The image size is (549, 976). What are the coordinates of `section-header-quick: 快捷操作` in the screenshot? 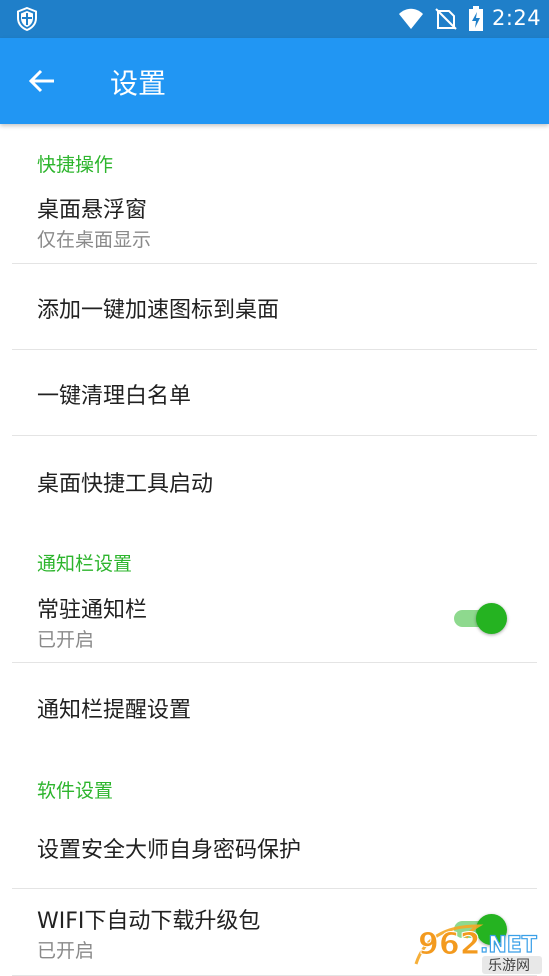 It's located at (75, 165).